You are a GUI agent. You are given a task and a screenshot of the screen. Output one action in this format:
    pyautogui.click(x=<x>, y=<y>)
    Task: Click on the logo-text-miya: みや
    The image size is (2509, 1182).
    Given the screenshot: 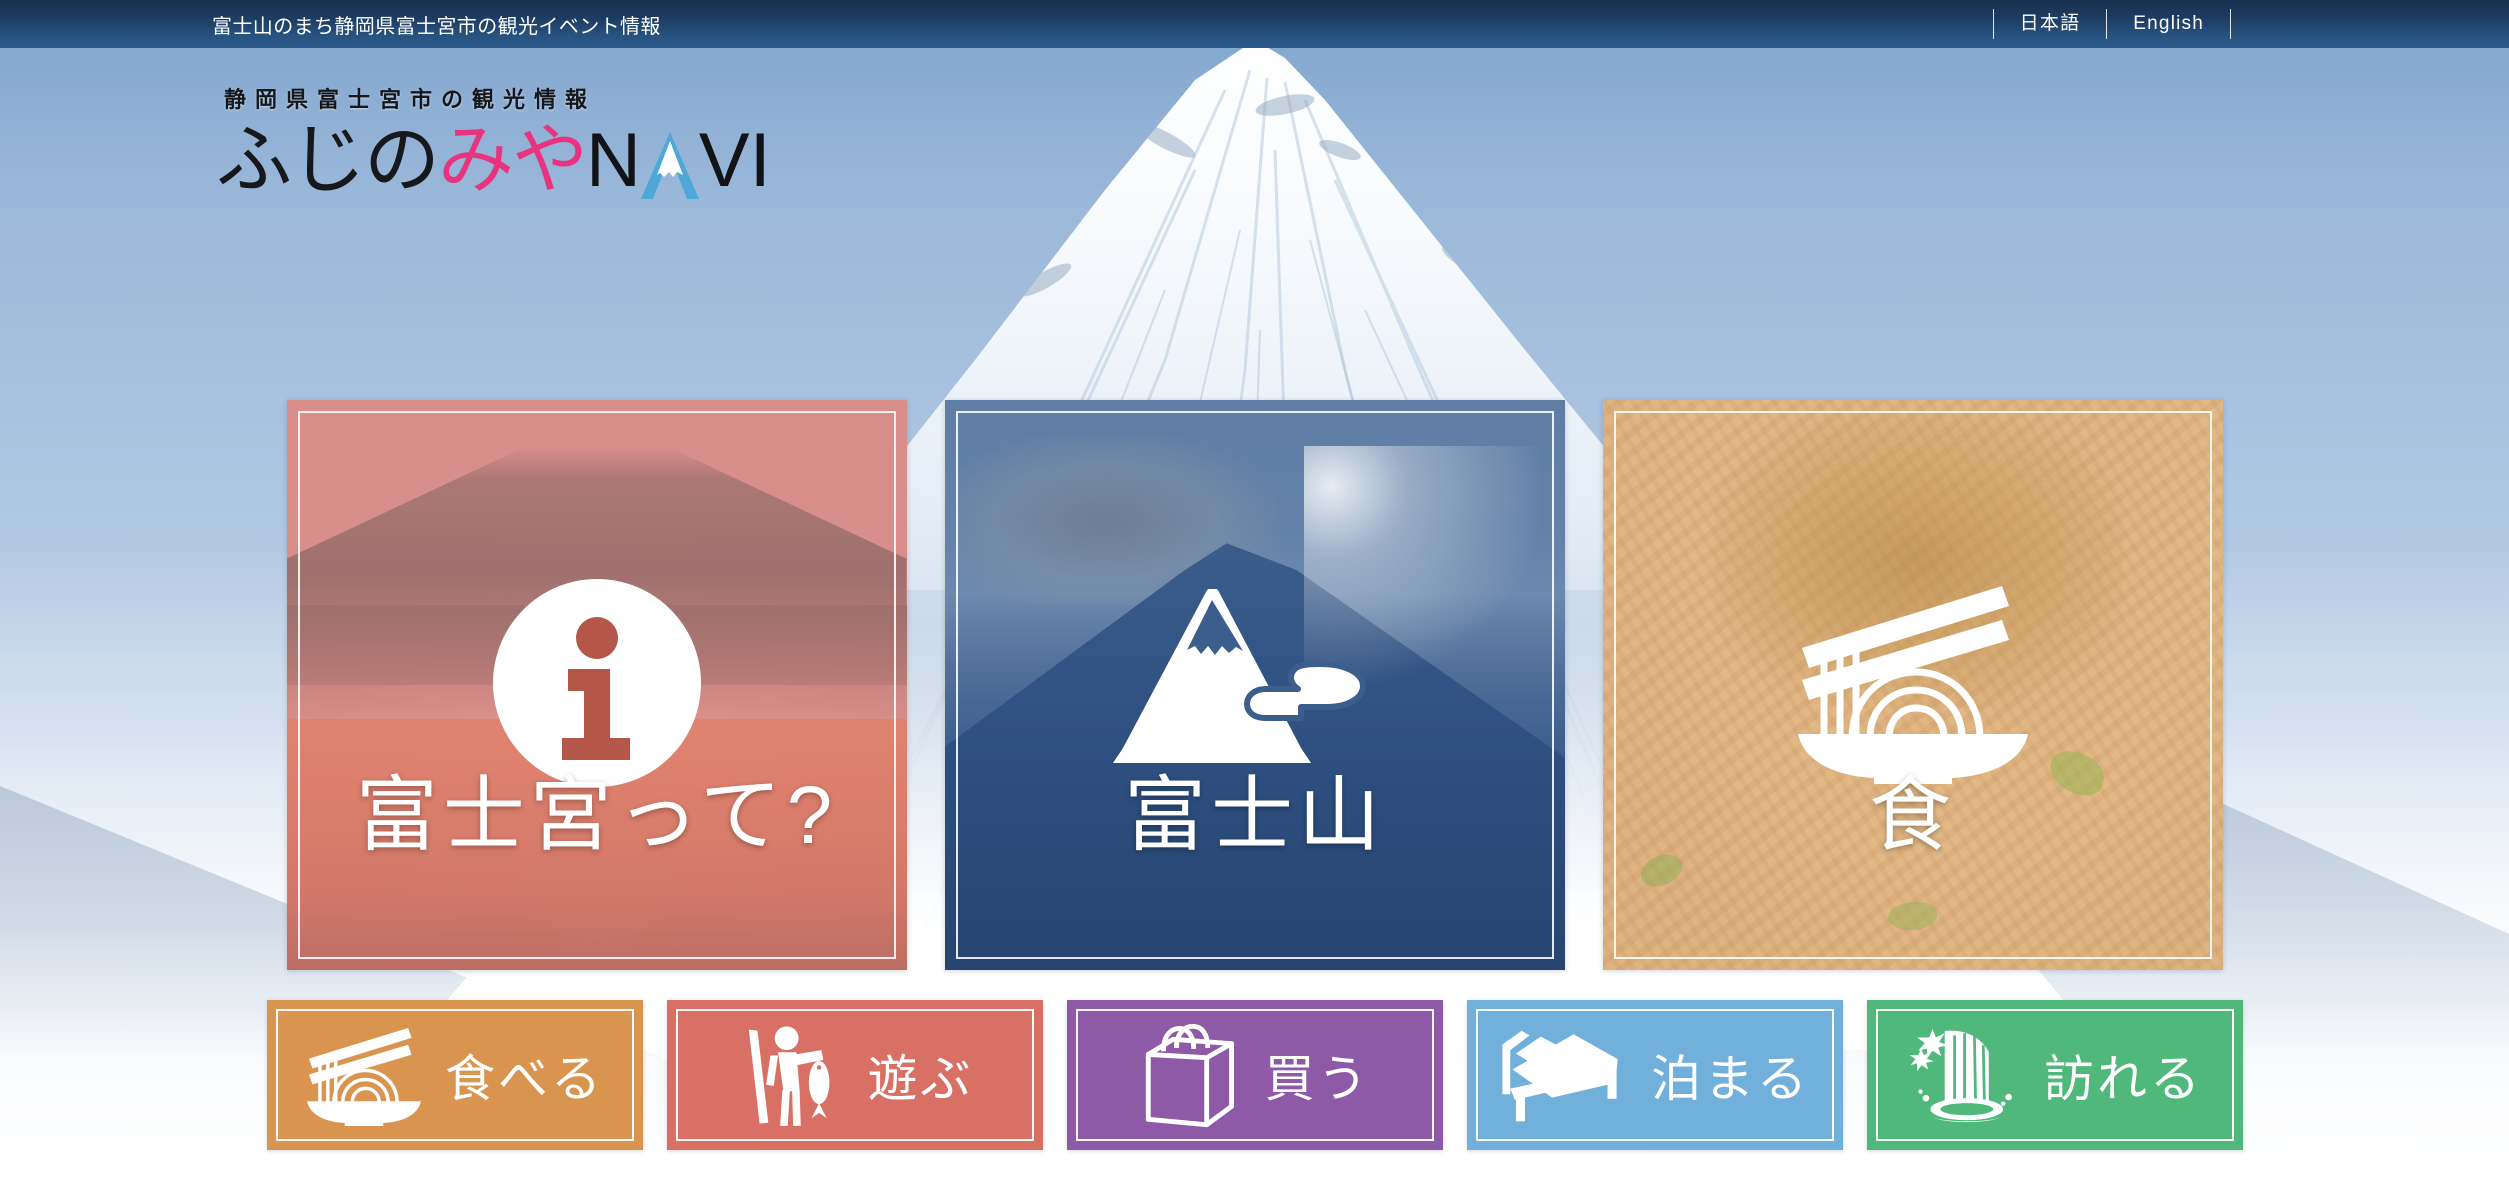 What is the action you would take?
    pyautogui.click(x=513, y=160)
    